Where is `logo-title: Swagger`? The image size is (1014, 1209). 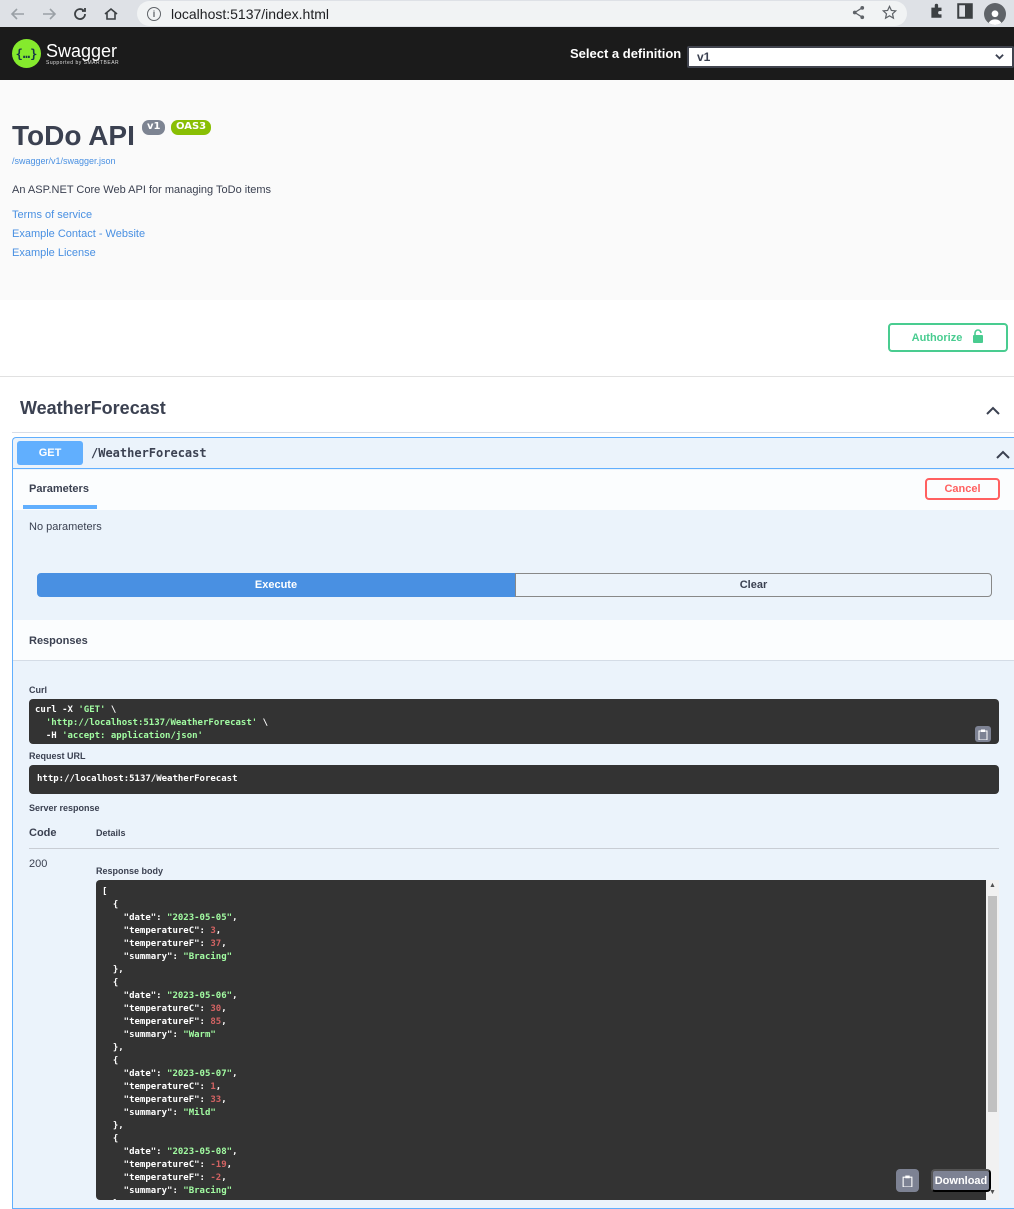 logo-title: Swagger is located at coordinates (82, 51).